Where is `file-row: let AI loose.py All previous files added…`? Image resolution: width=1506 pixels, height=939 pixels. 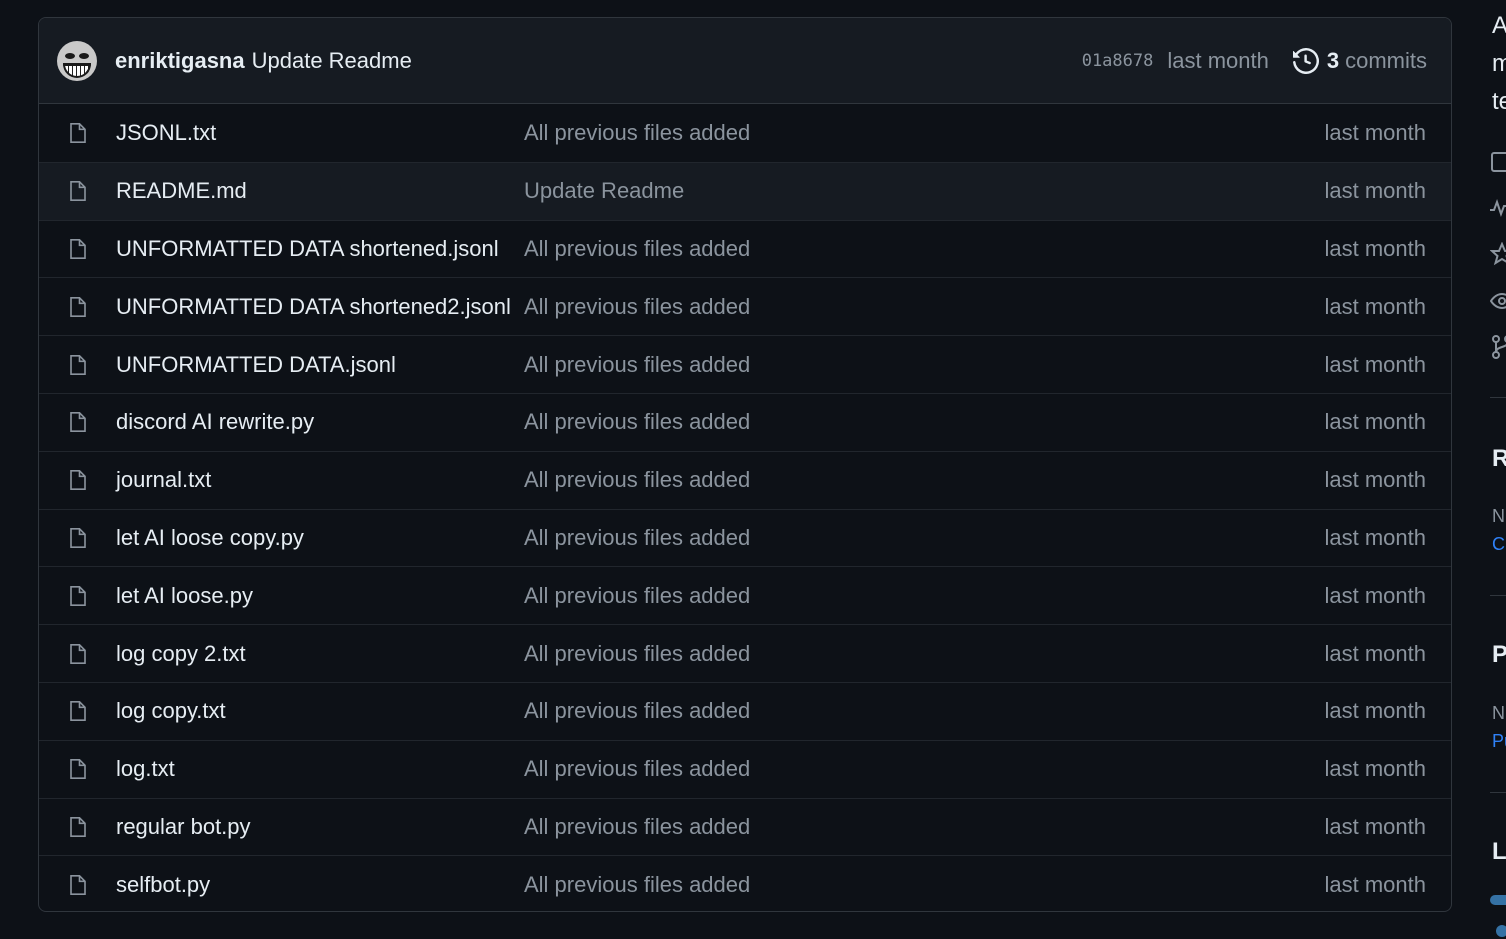 file-row: let AI loose.py All previous files added… is located at coordinates (745, 595).